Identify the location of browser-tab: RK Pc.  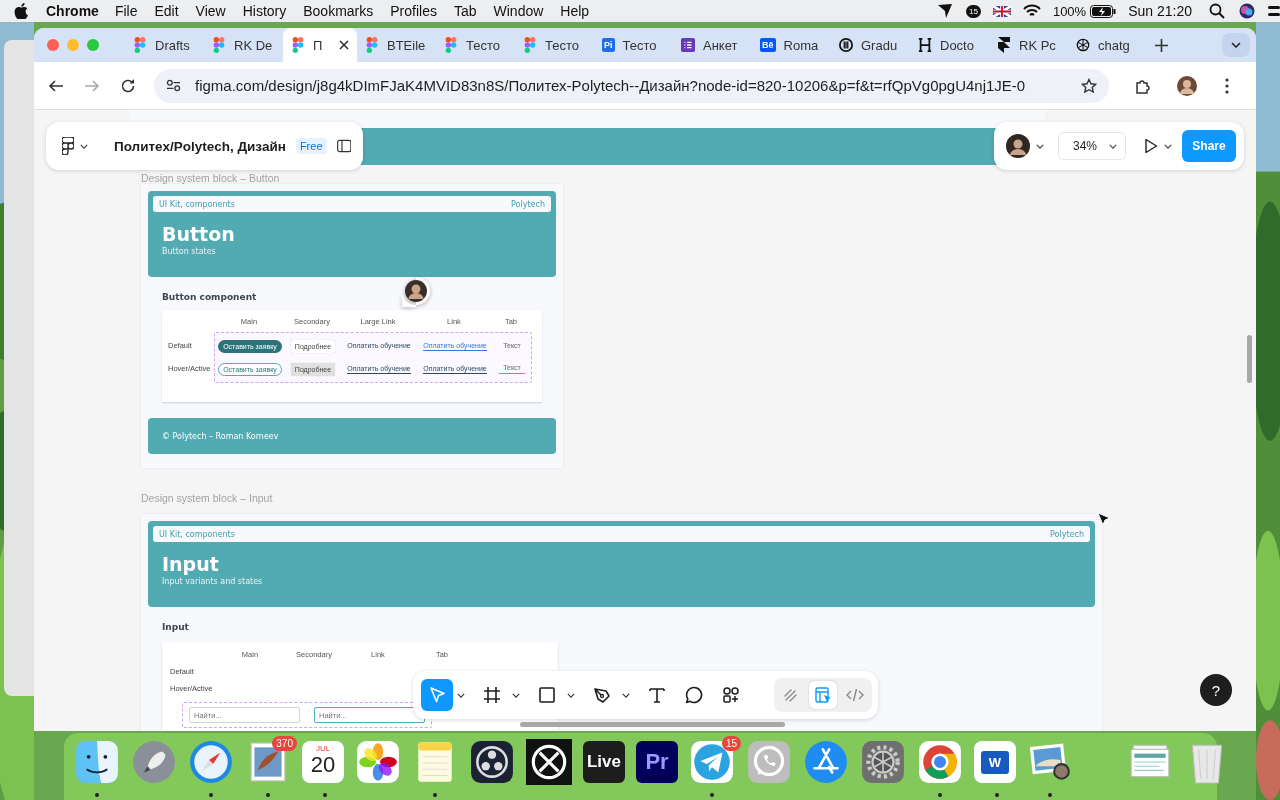
(1028, 45).